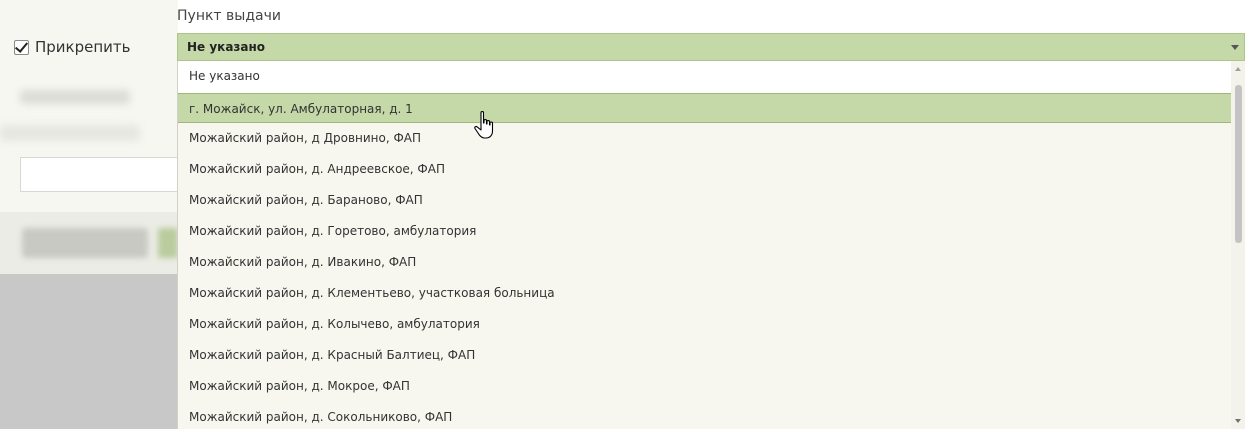  I want to click on scrollbar-thumb, so click(1238, 164).